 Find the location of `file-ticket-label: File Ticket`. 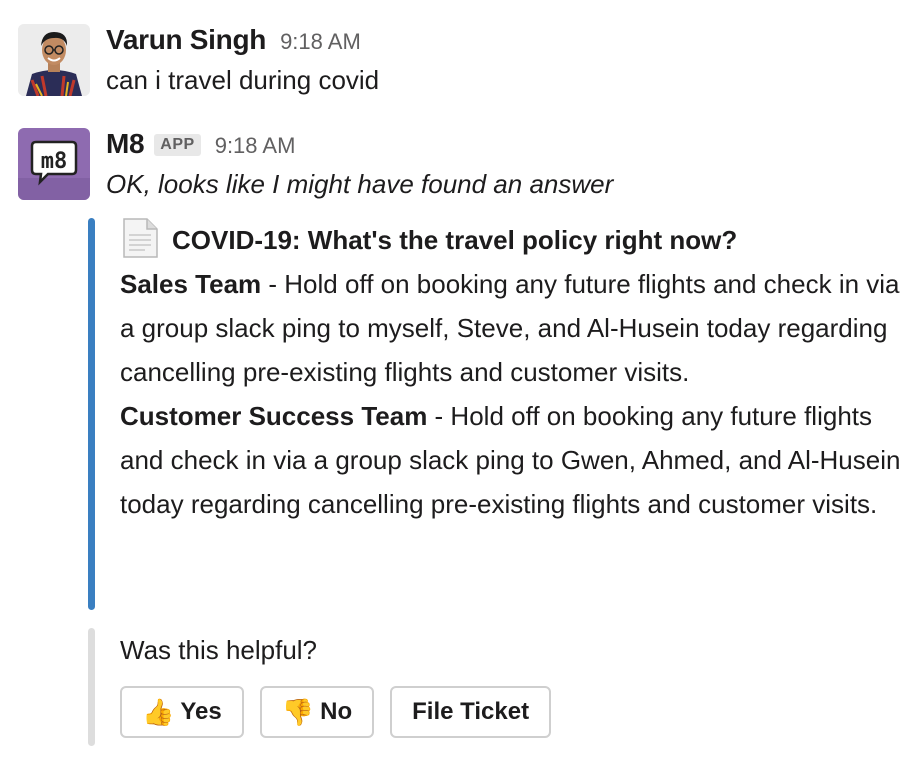

file-ticket-label: File Ticket is located at coordinates (471, 711).